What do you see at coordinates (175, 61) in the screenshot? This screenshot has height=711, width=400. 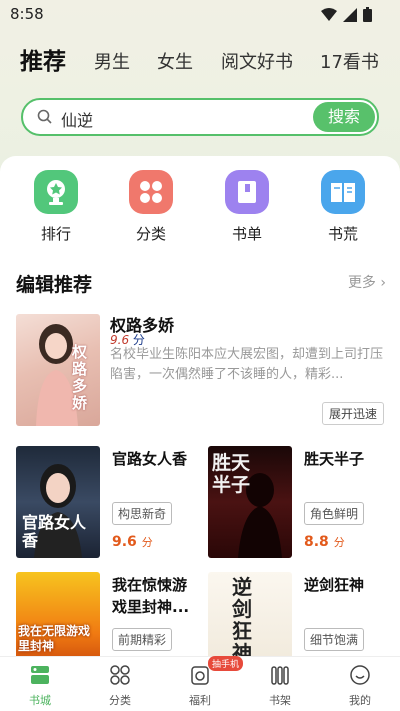 I see `tab-female: 女生` at bounding box center [175, 61].